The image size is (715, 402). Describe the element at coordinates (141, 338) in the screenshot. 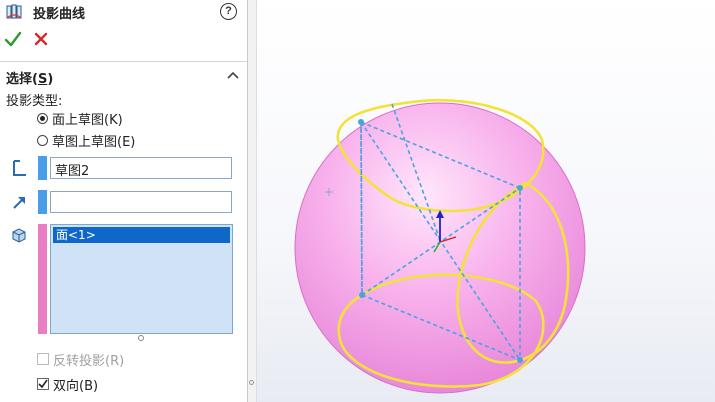

I see `list-resize-handle` at that location.